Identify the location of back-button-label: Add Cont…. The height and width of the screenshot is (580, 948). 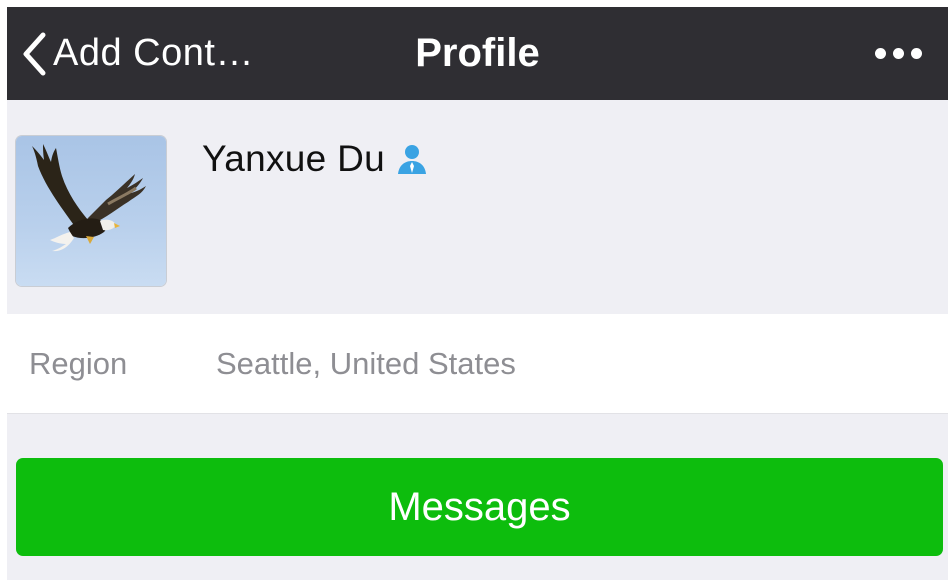
(153, 53).